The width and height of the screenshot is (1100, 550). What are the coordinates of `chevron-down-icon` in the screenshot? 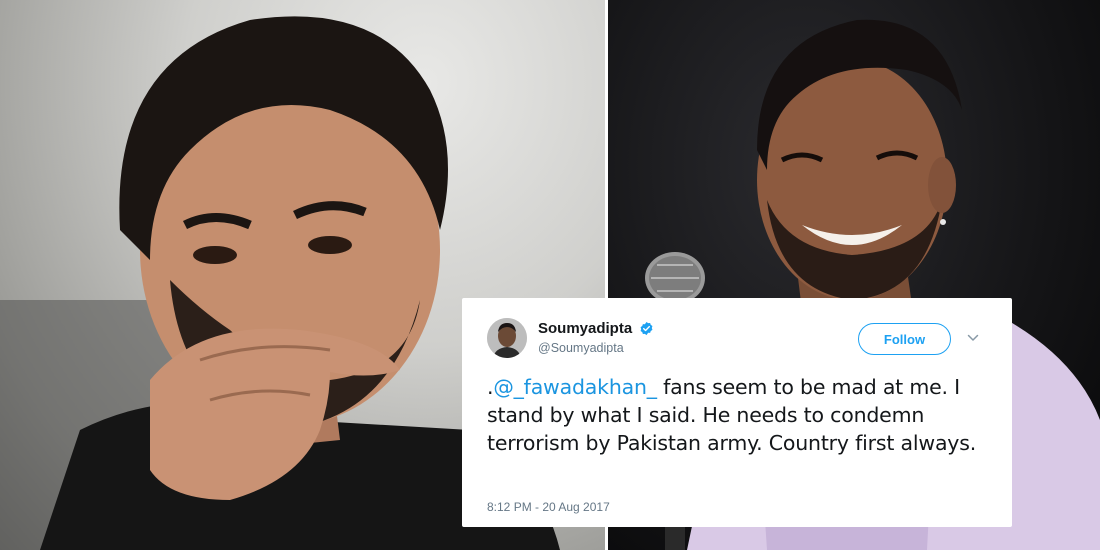 It's located at (973, 338).